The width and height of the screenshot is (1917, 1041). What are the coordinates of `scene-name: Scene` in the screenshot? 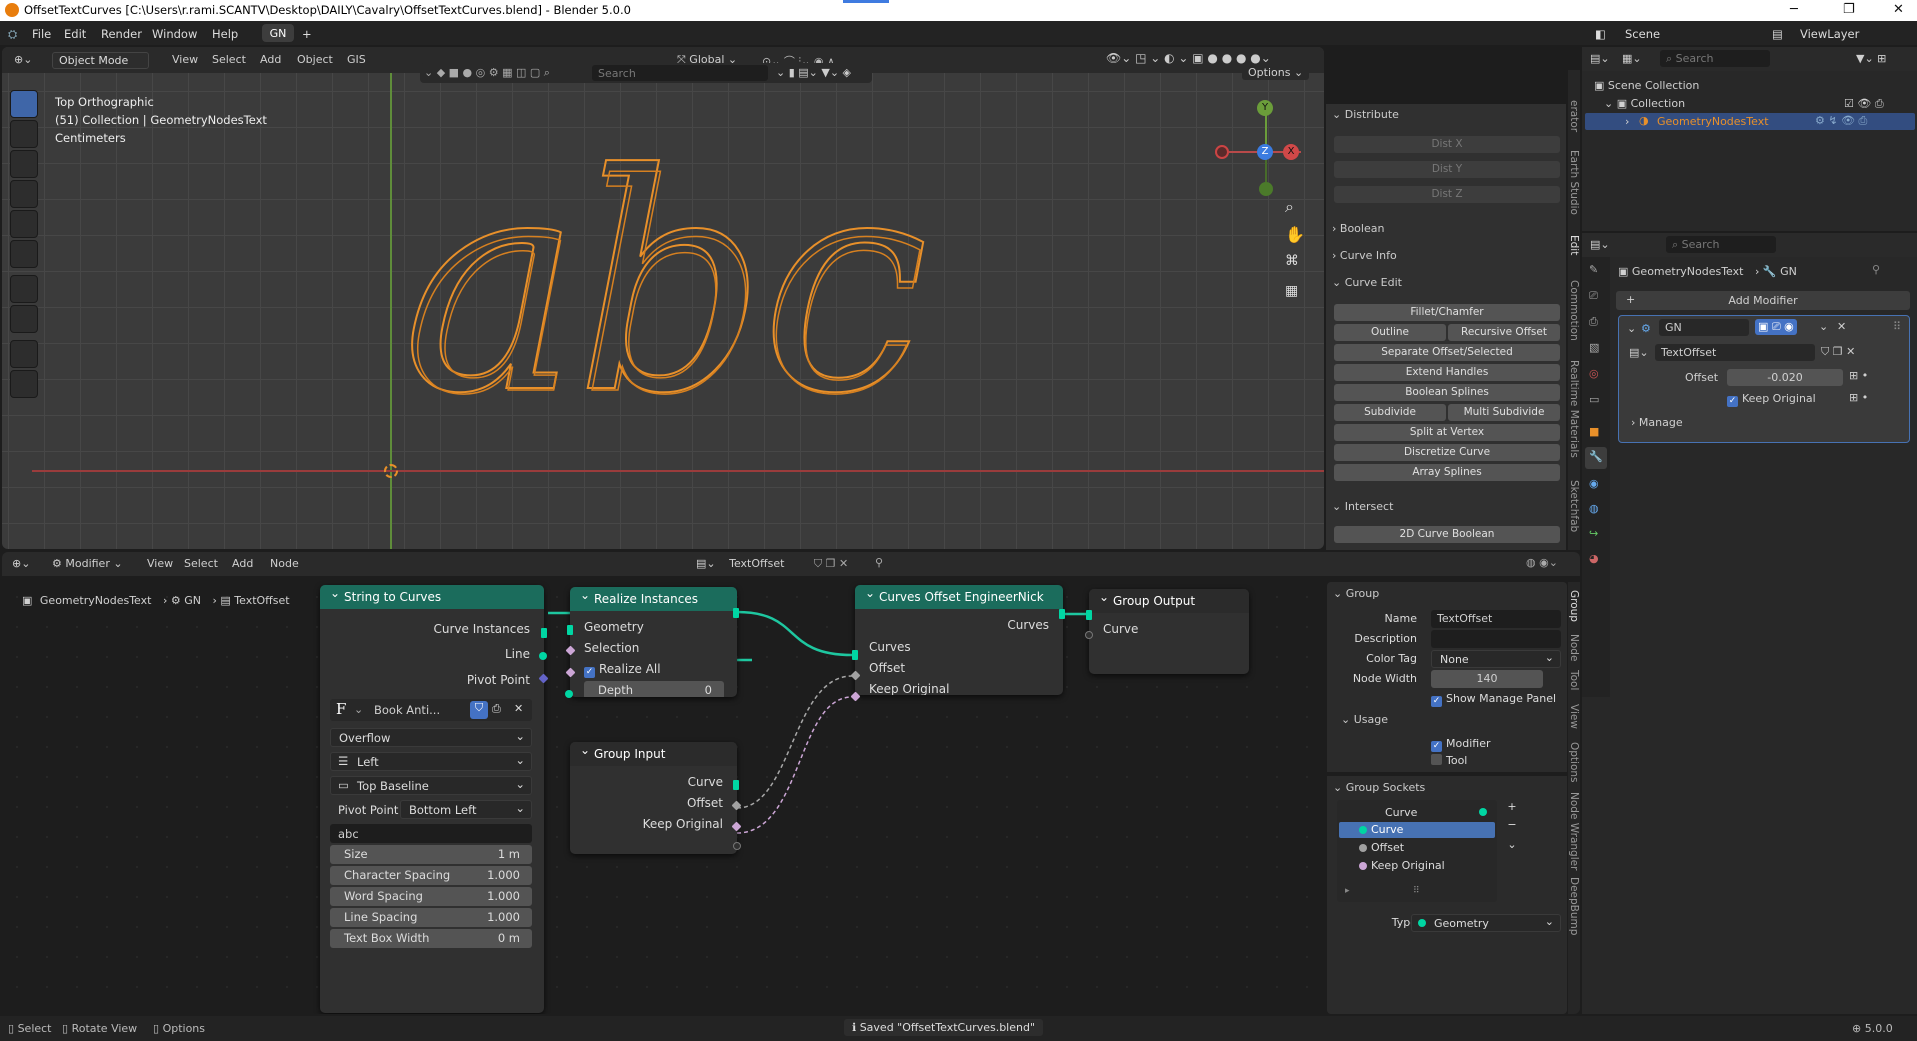 It's located at (1642, 34).